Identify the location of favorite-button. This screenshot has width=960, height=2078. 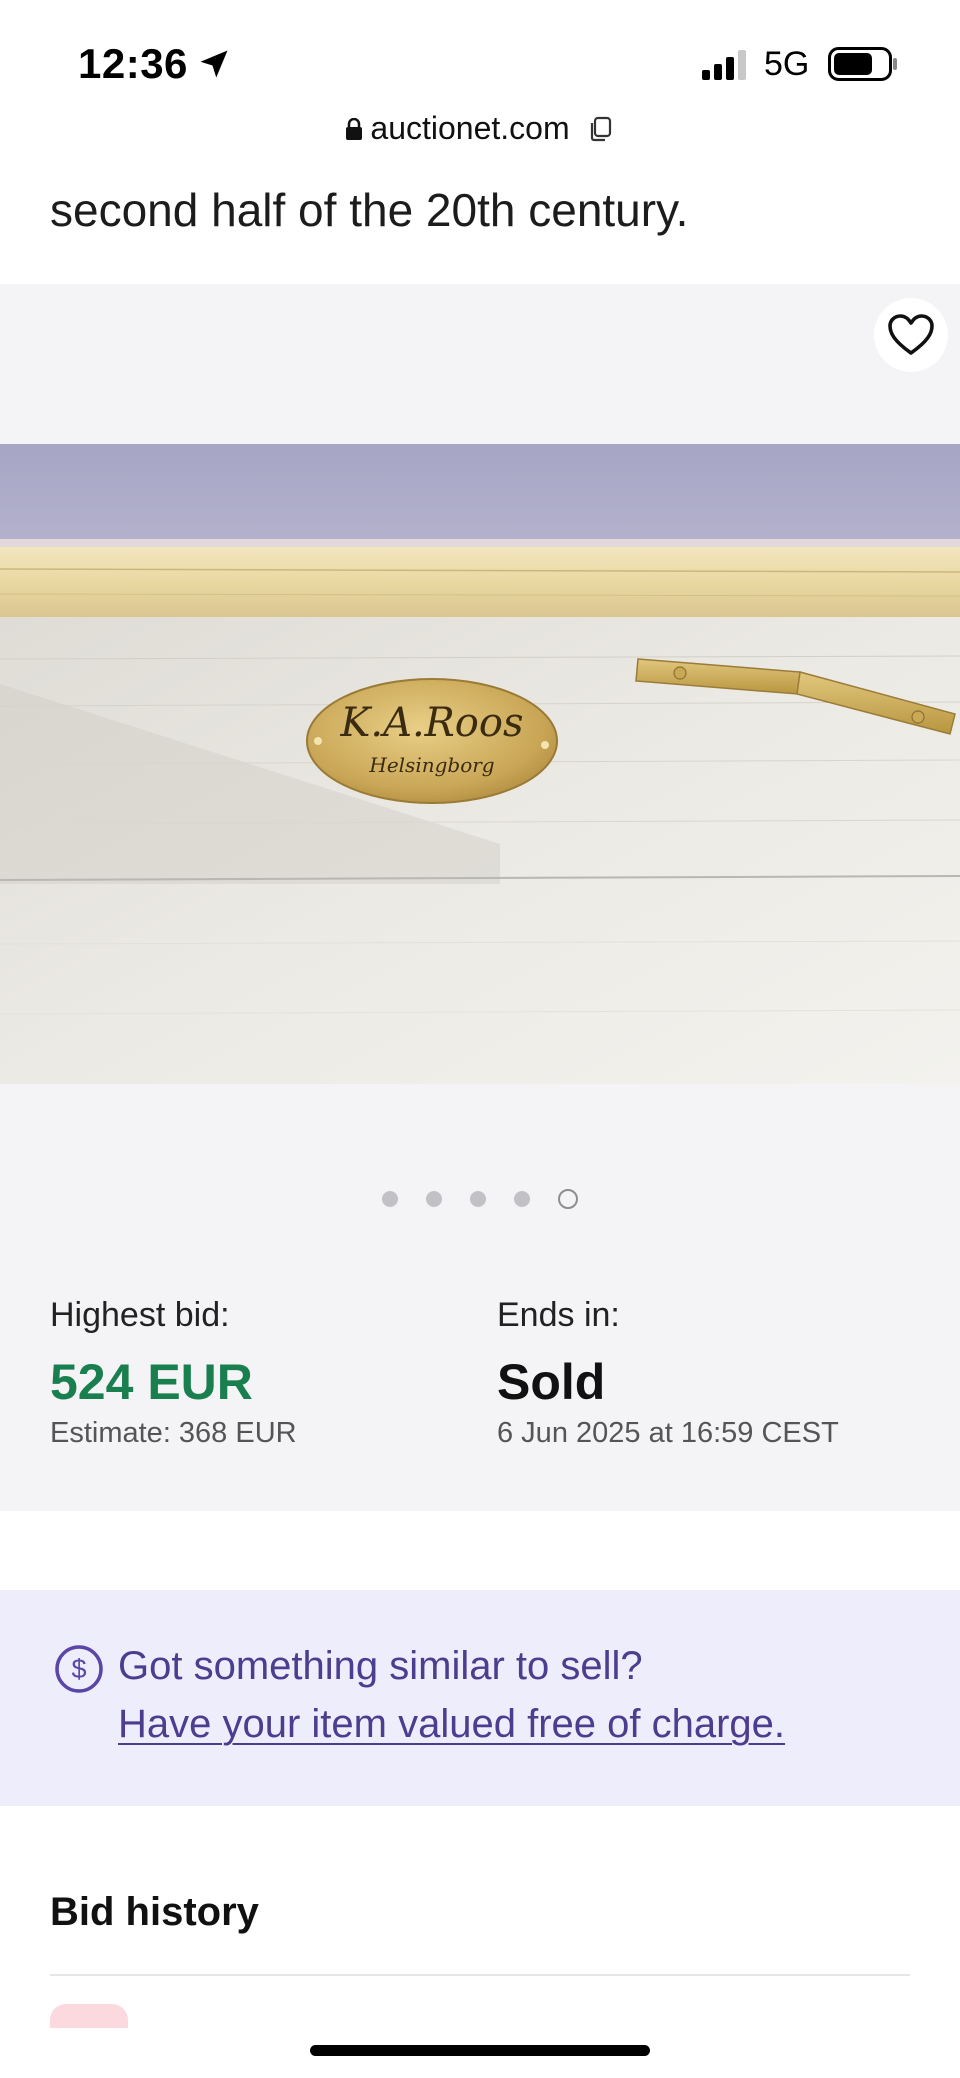
(911, 335).